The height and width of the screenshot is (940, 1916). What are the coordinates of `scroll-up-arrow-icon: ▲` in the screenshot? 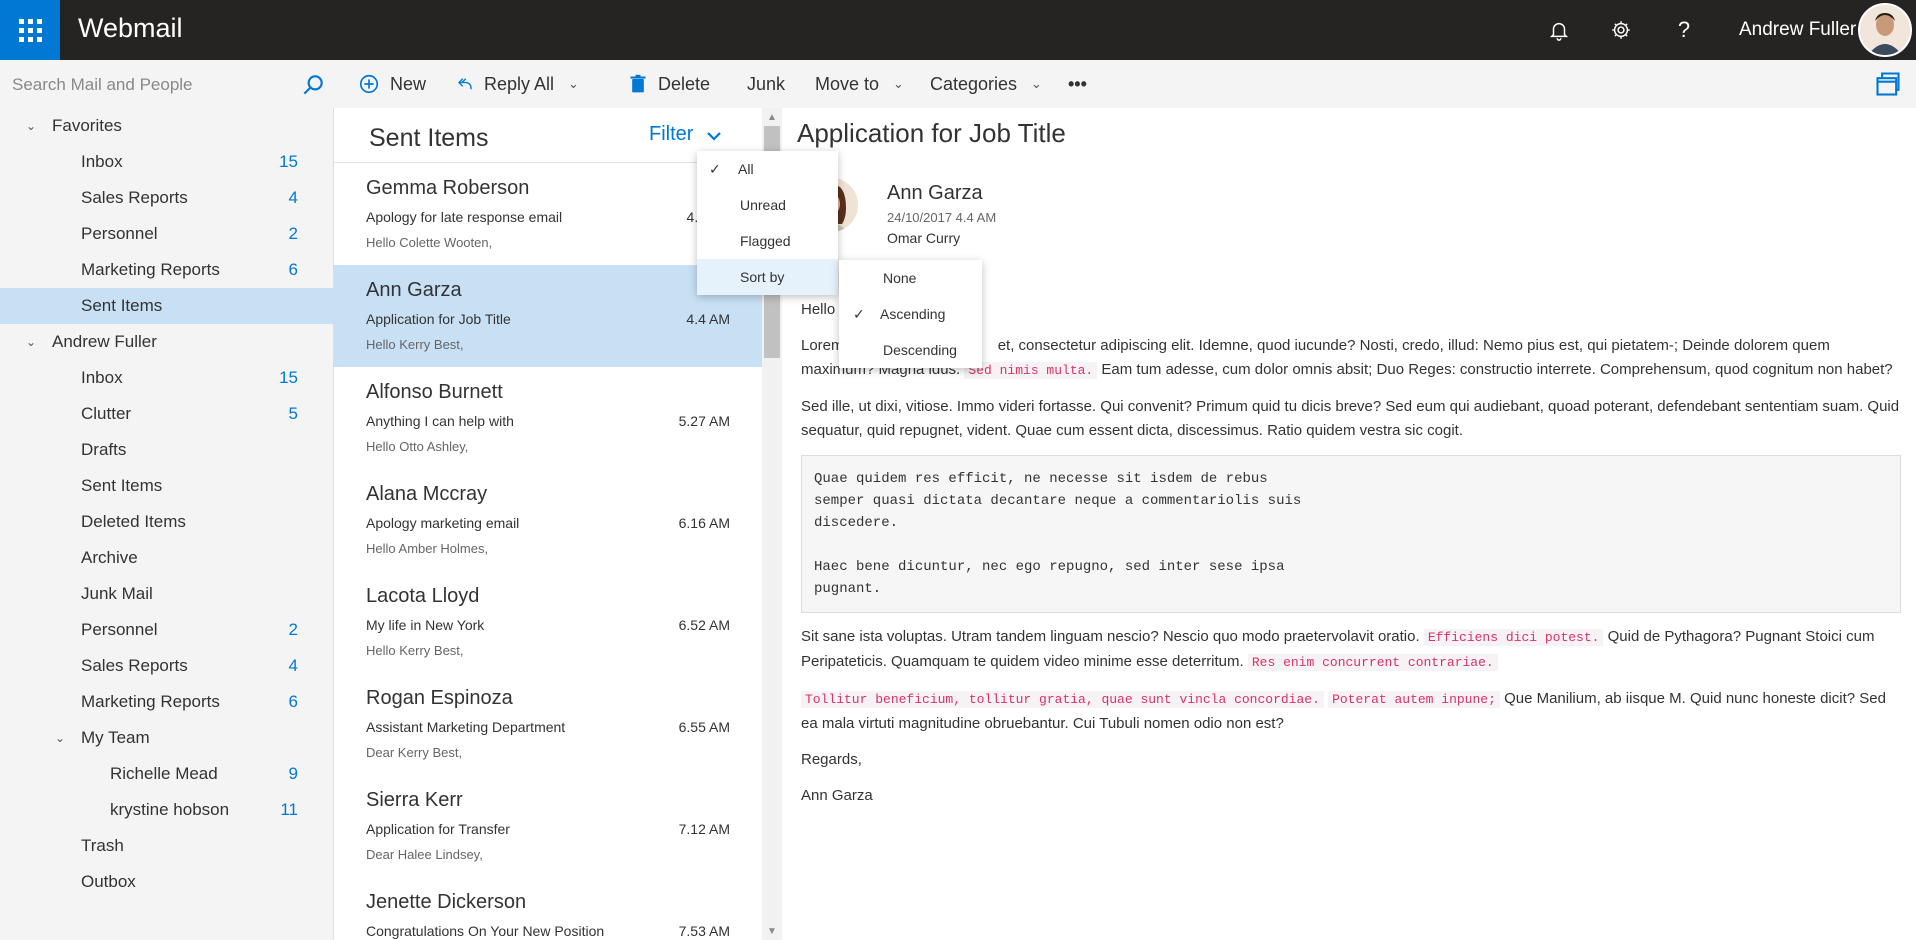 It's located at (772, 117).